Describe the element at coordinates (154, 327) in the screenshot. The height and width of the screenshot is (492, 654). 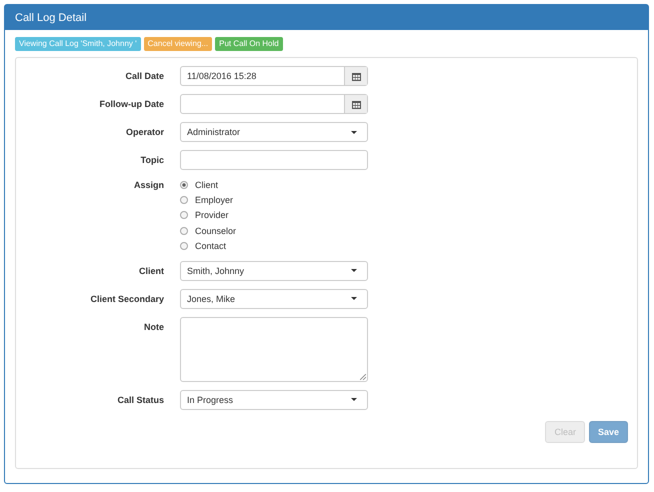
I see `field-label: Note` at that location.